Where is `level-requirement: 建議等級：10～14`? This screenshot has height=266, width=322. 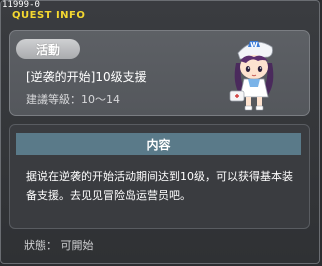 level-requirement: 建議等級：10～14 is located at coordinates (73, 99).